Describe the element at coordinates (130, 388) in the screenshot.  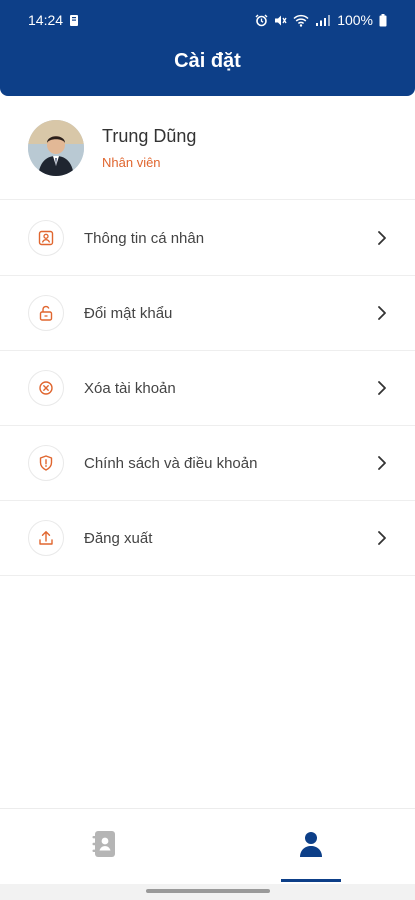
I see `menu-label: Xóa tài khoản` at that location.